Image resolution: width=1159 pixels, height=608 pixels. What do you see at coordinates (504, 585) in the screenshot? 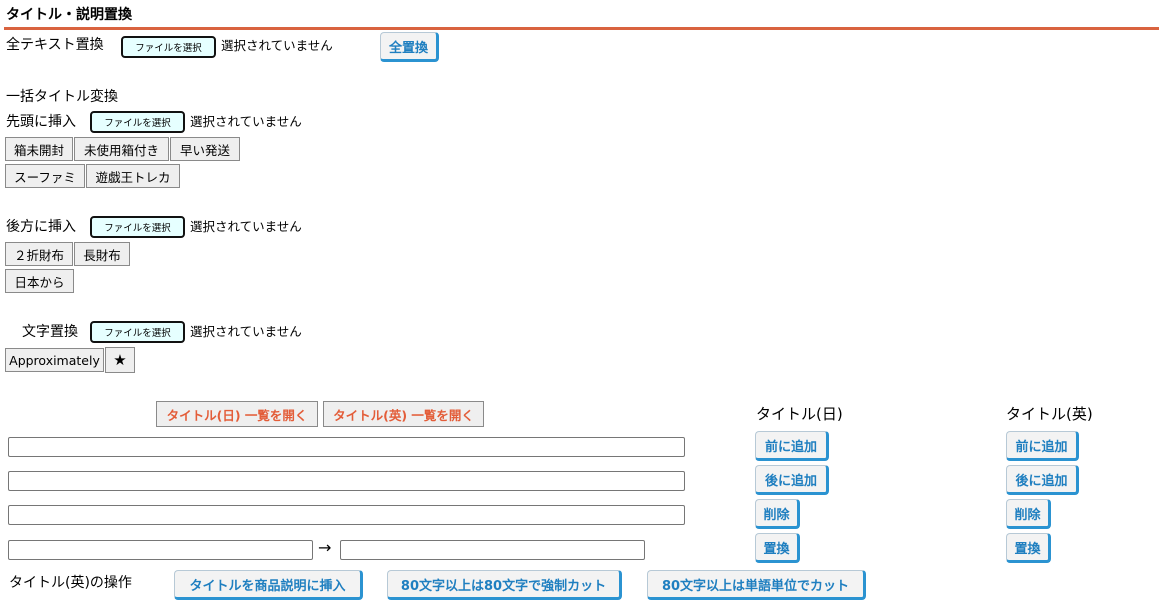
I see `force-cut-80-button: 80文字以上は80文字で強制カット` at bounding box center [504, 585].